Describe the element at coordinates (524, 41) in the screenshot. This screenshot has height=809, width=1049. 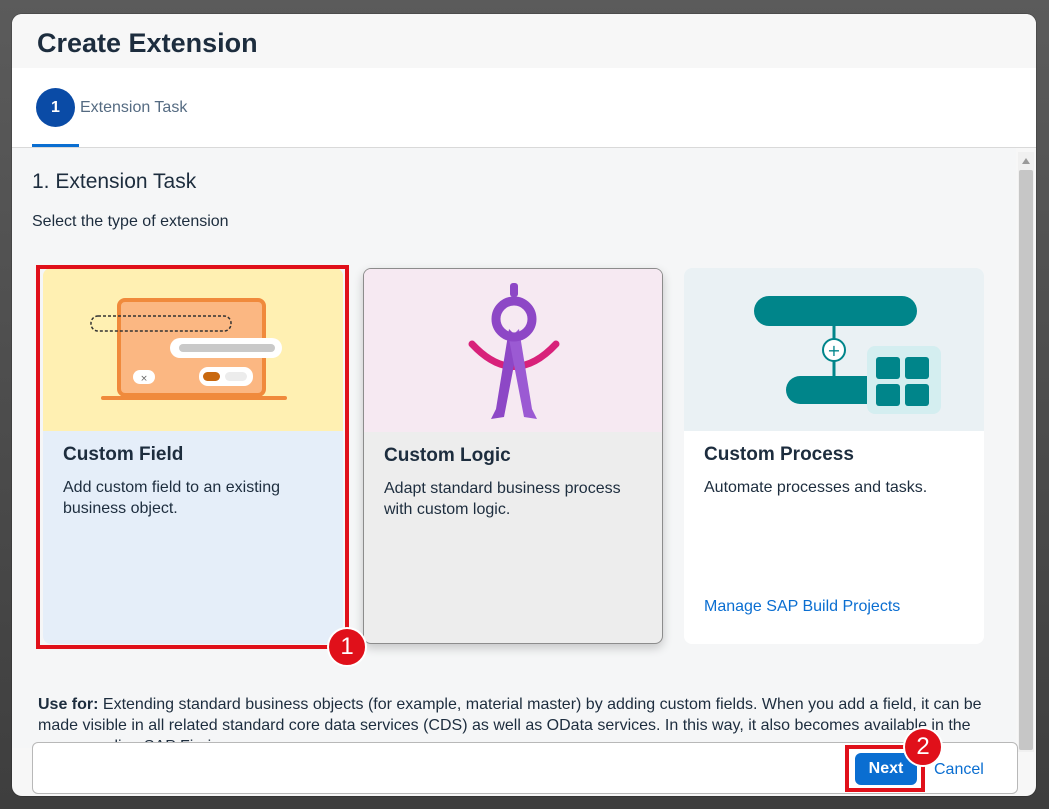
I see `dialog-header: Create Extension` at that location.